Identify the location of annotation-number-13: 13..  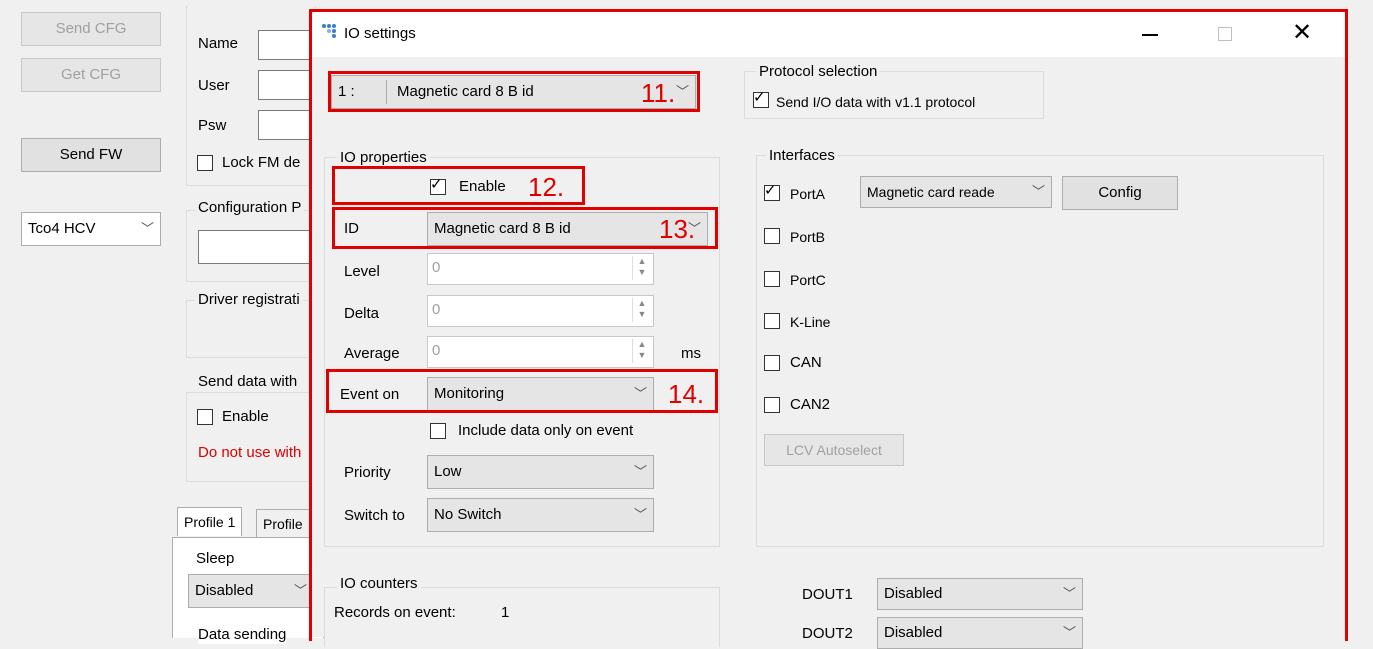
(677, 229).